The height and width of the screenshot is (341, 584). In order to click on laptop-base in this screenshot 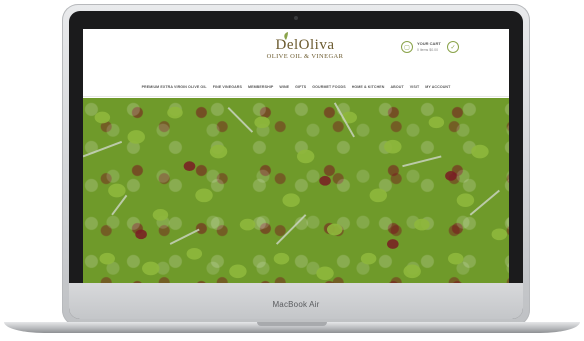, I will do `click(292, 327)`.